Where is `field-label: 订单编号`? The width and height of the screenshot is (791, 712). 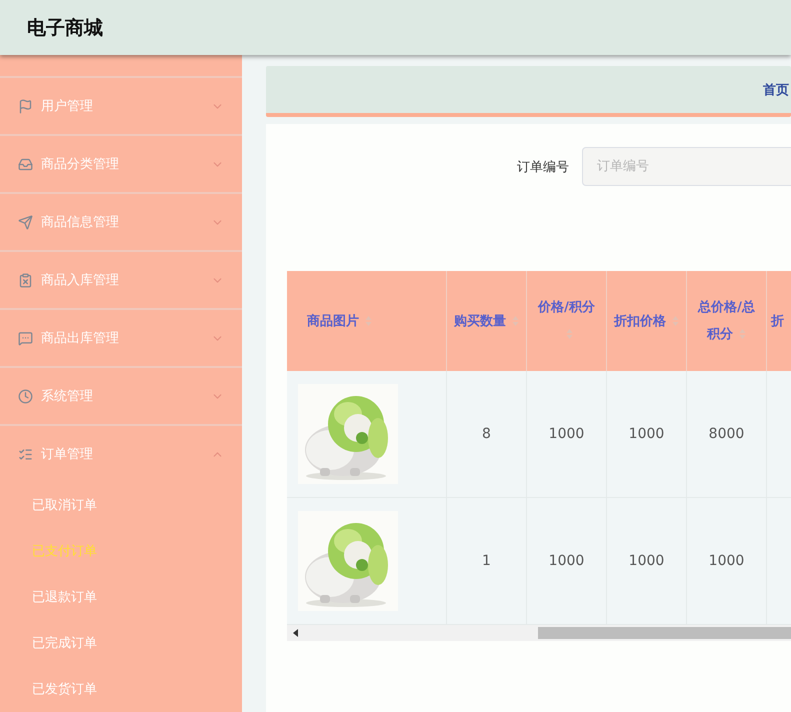 field-label: 订单编号 is located at coordinates (543, 167).